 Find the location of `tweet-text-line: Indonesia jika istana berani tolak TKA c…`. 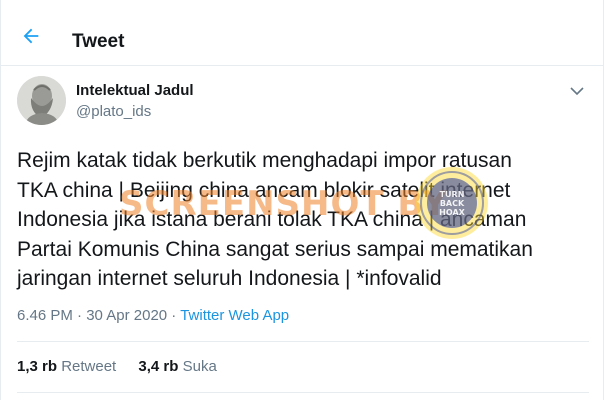

tweet-text-line: Indonesia jika istana berani tolak TKA c… is located at coordinates (272, 219).